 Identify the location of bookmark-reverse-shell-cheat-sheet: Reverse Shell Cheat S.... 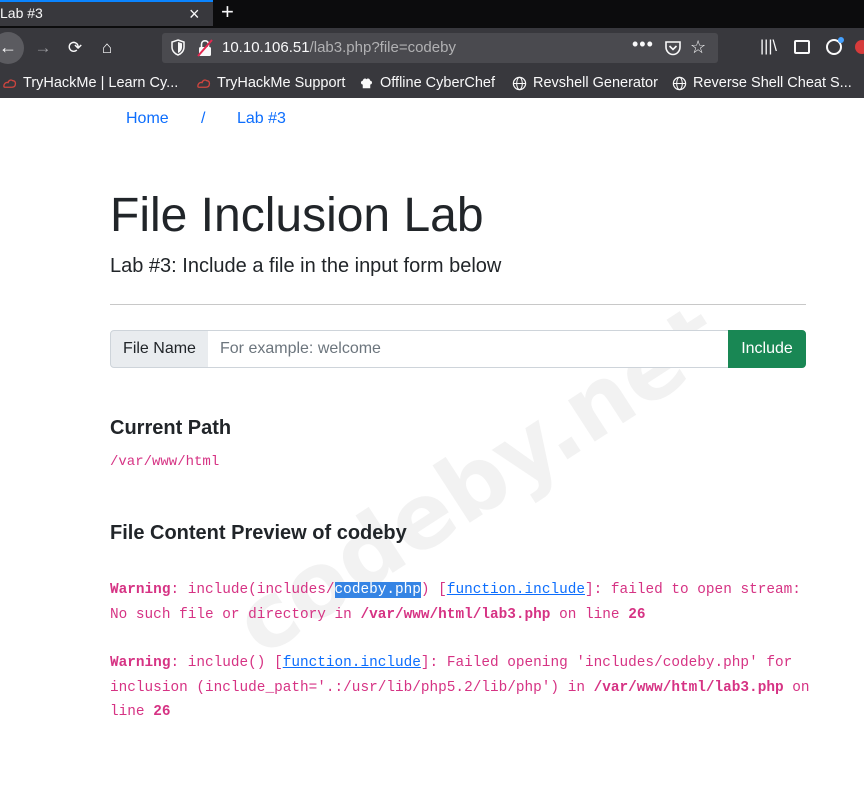
(762, 83).